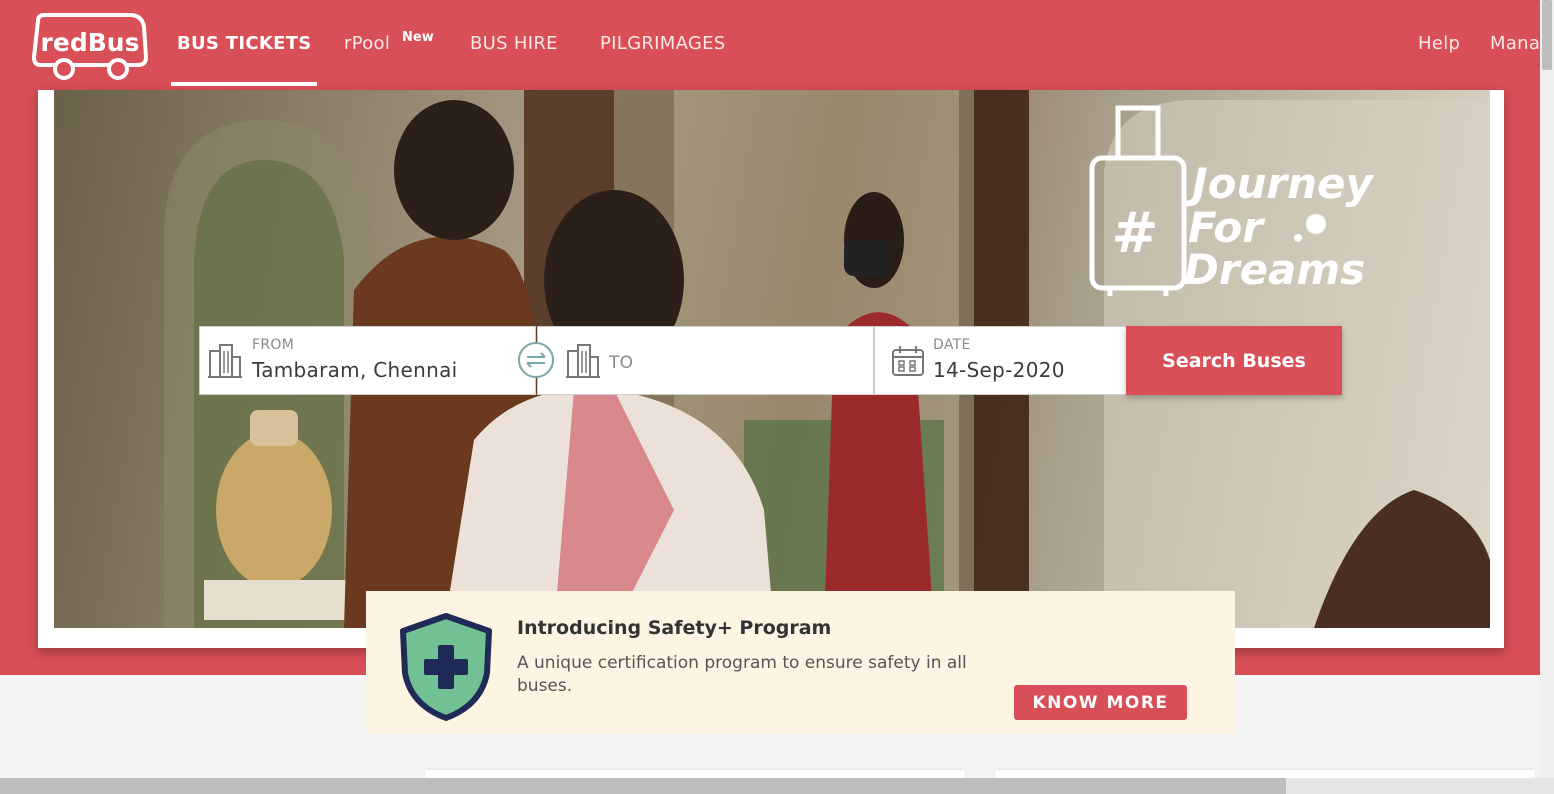  I want to click on shield-plus-icon, so click(446, 667).